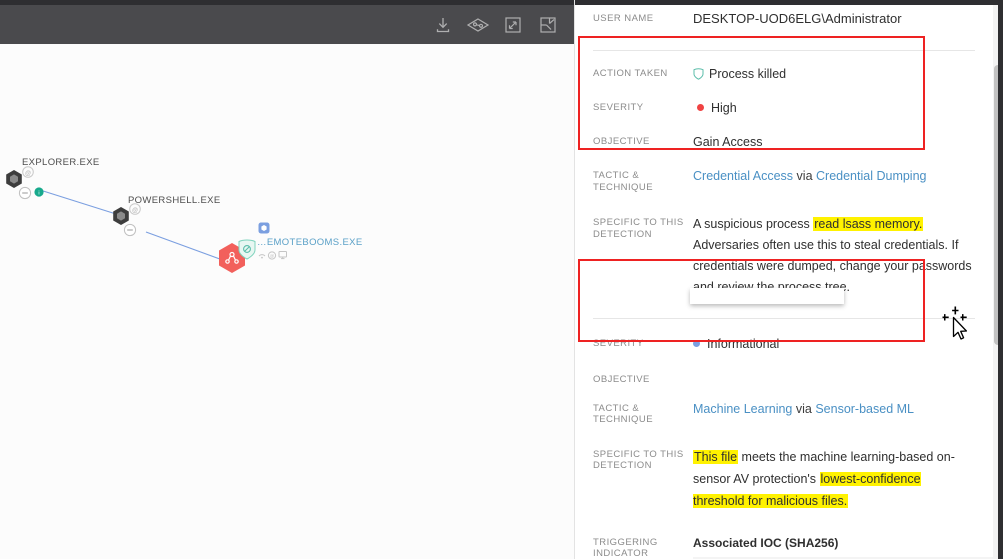 The height and width of the screenshot is (559, 1003). What do you see at coordinates (834, 378) in the screenshot?
I see `field-value-objective-two` at bounding box center [834, 378].